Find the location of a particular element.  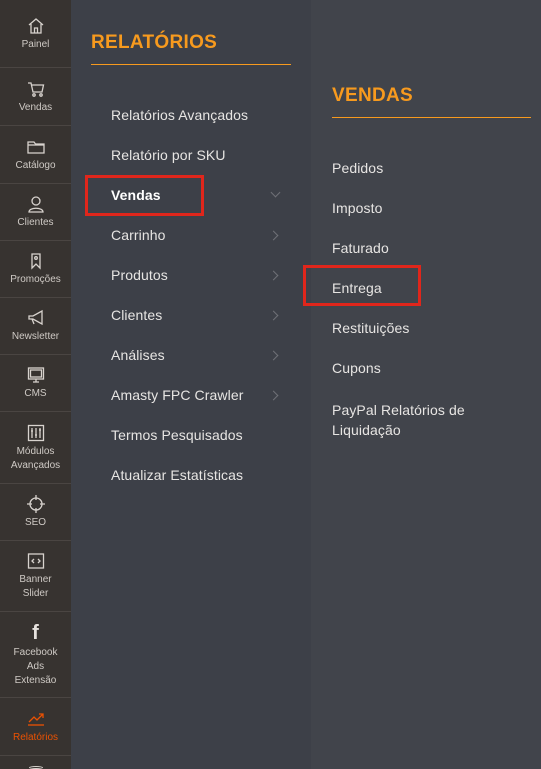

sidebar-item-facebook-ads: f Facebook Ads Extensão is located at coordinates (35, 655).